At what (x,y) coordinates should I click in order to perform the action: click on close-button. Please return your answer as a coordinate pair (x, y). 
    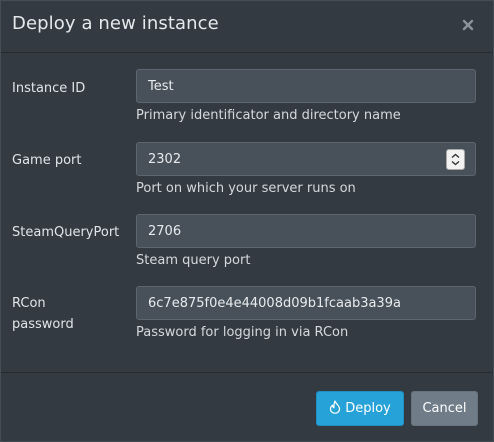
    Looking at the image, I should click on (468, 25).